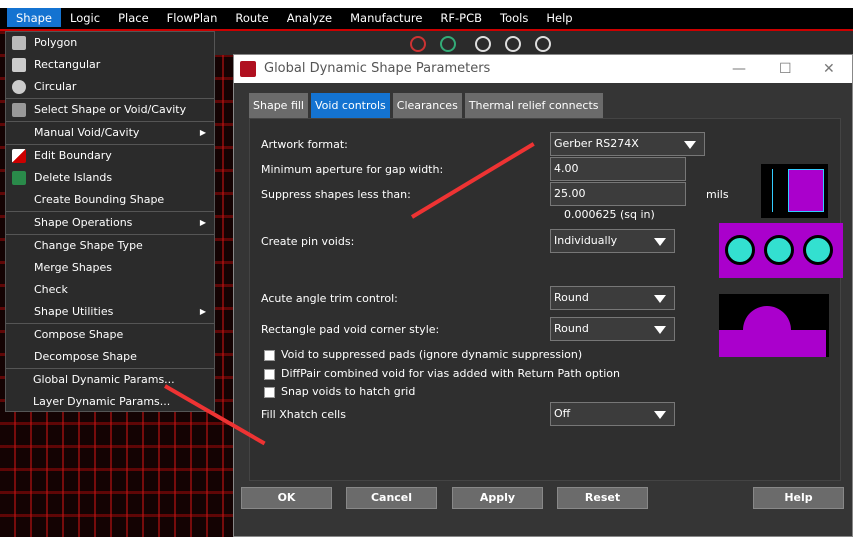  Describe the element at coordinates (514, 17) in the screenshot. I see `menu-tools: Tools` at that location.